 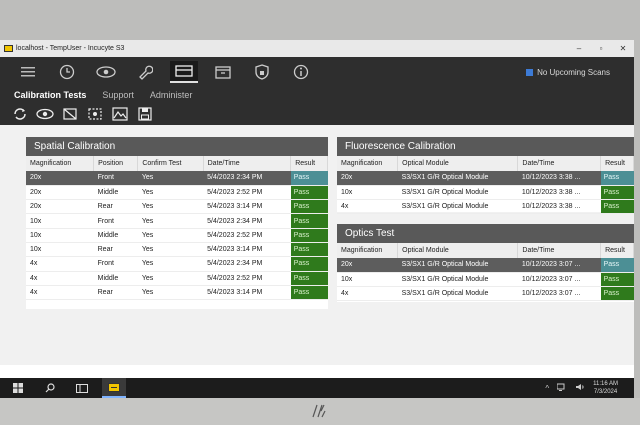 I want to click on taskbar-clock: 11:16 AM 7/3/2024, so click(x=605, y=388).